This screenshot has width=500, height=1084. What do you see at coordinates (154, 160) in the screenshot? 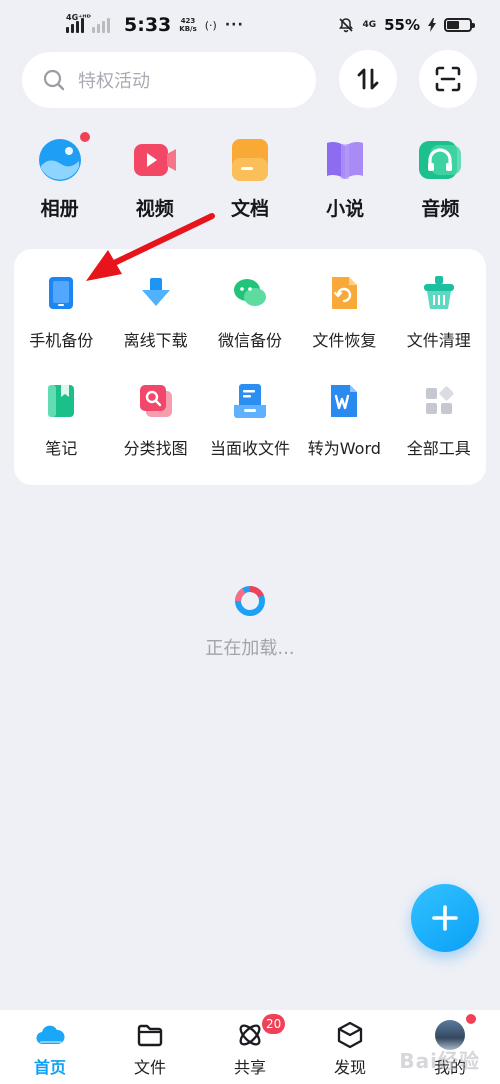
I see `video-icon` at bounding box center [154, 160].